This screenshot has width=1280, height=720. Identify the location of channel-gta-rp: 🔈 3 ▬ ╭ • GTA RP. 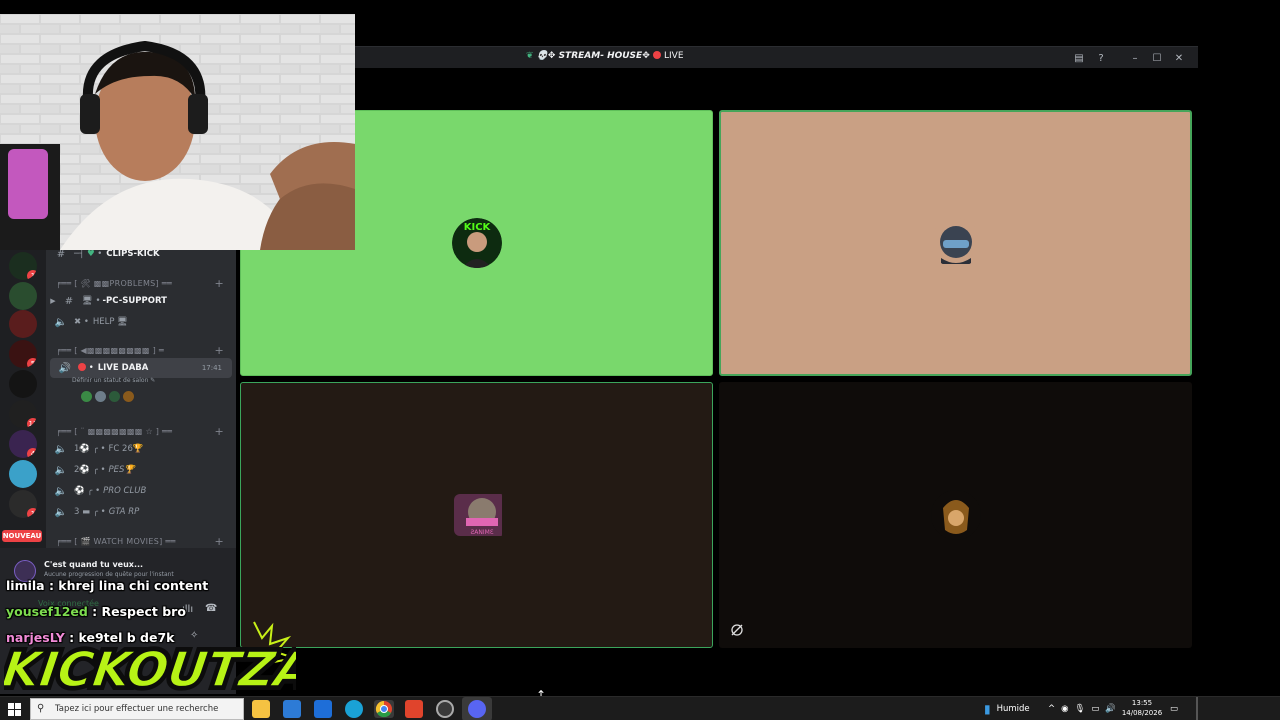
(141, 512).